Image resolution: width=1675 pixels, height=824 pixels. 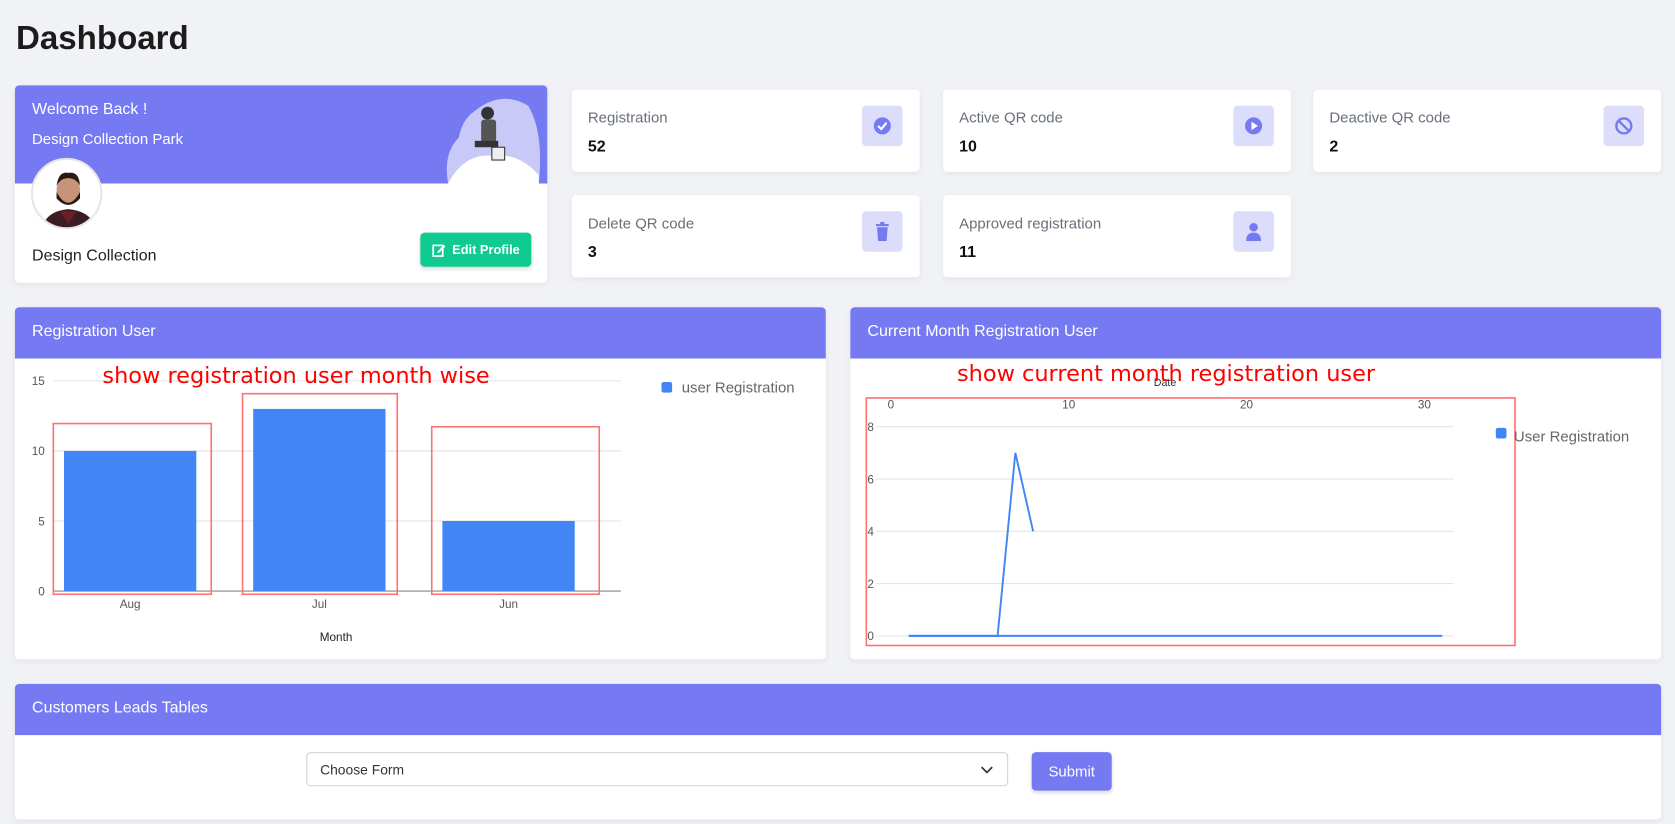 What do you see at coordinates (882, 231) in the screenshot?
I see `trash-icon` at bounding box center [882, 231].